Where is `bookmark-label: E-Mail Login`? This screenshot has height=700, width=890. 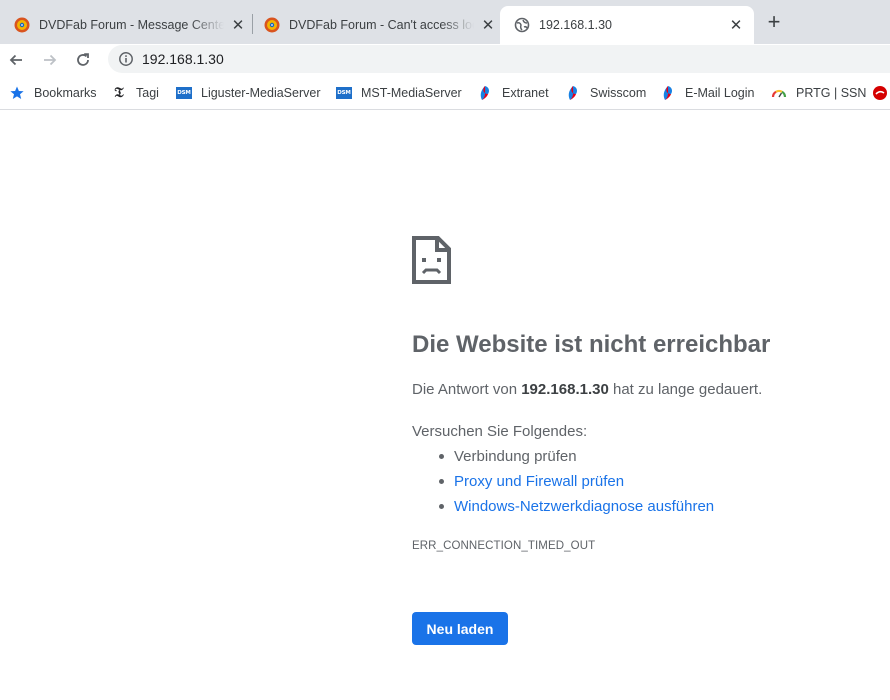 bookmark-label: E-Mail Login is located at coordinates (720, 93).